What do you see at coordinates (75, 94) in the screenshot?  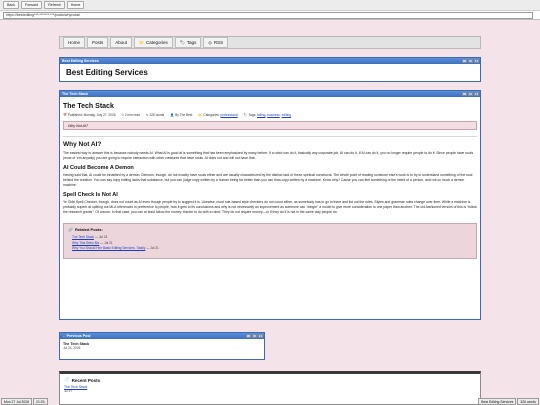 I see `post-window-title: The Tech Stack` at bounding box center [75, 94].